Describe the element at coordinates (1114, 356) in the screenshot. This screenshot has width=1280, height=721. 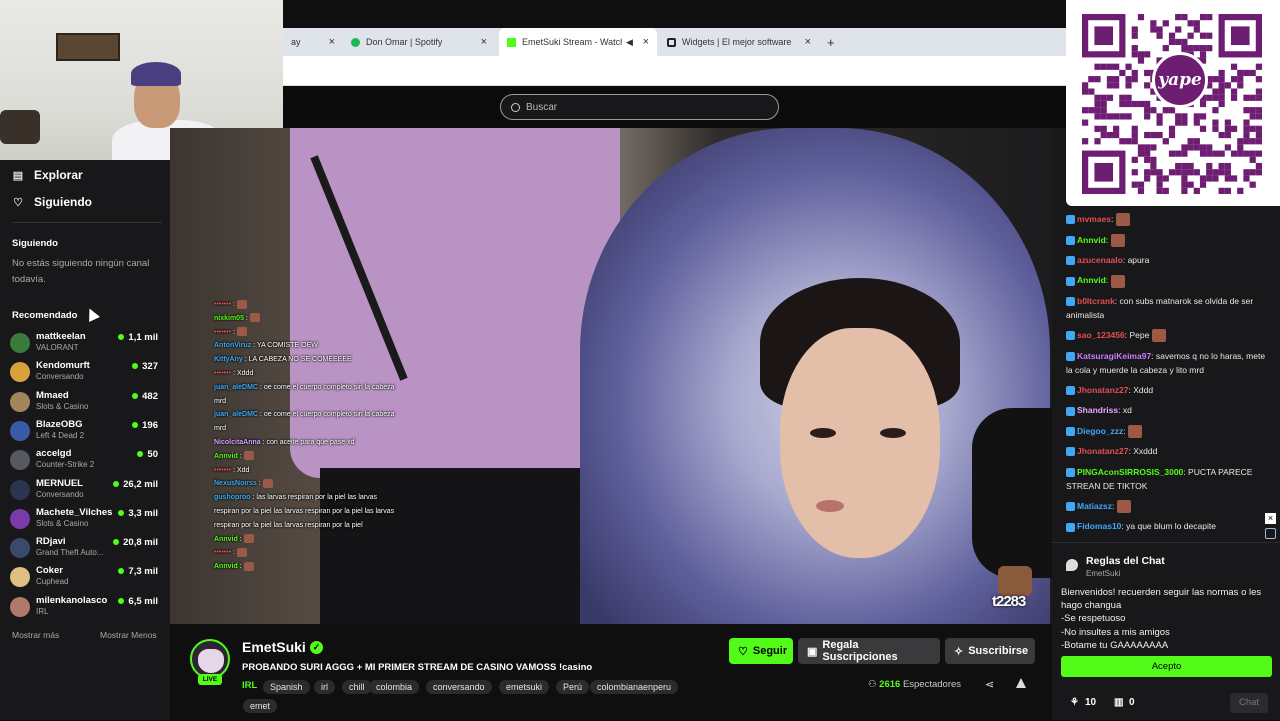
I see `chat-username: KatsuragiKeima97` at that location.